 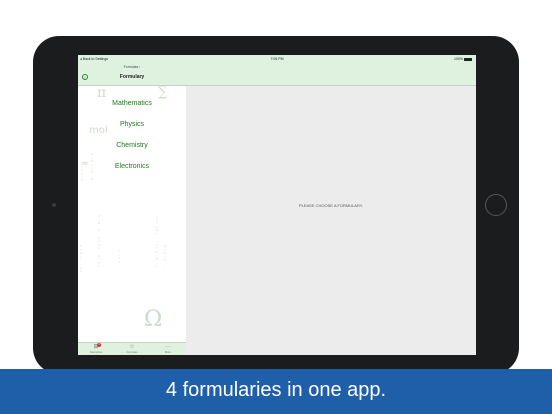 What do you see at coordinates (132, 145) in the screenshot?
I see `formulary-item-chemistry: Chemistry` at bounding box center [132, 145].